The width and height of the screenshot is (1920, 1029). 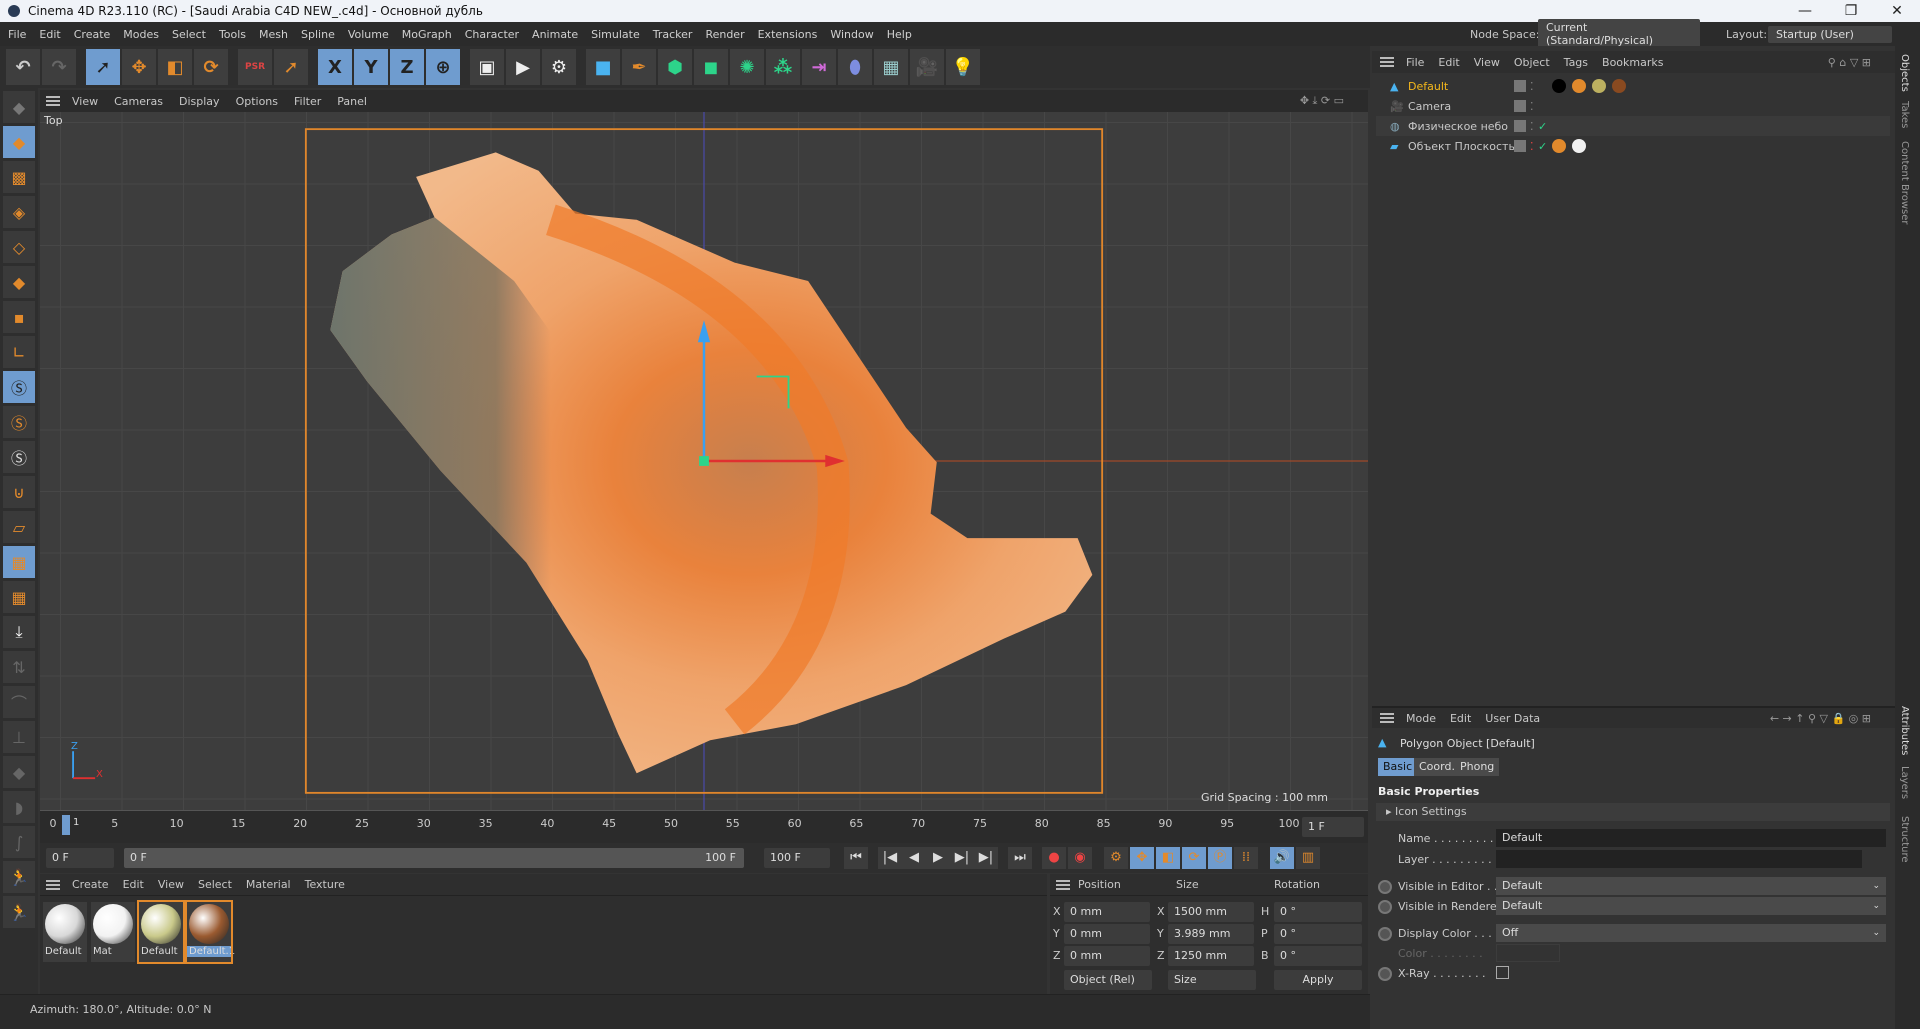 What do you see at coordinates (19, 247) in the screenshot?
I see `edges-mode-icon: ◇` at bounding box center [19, 247].